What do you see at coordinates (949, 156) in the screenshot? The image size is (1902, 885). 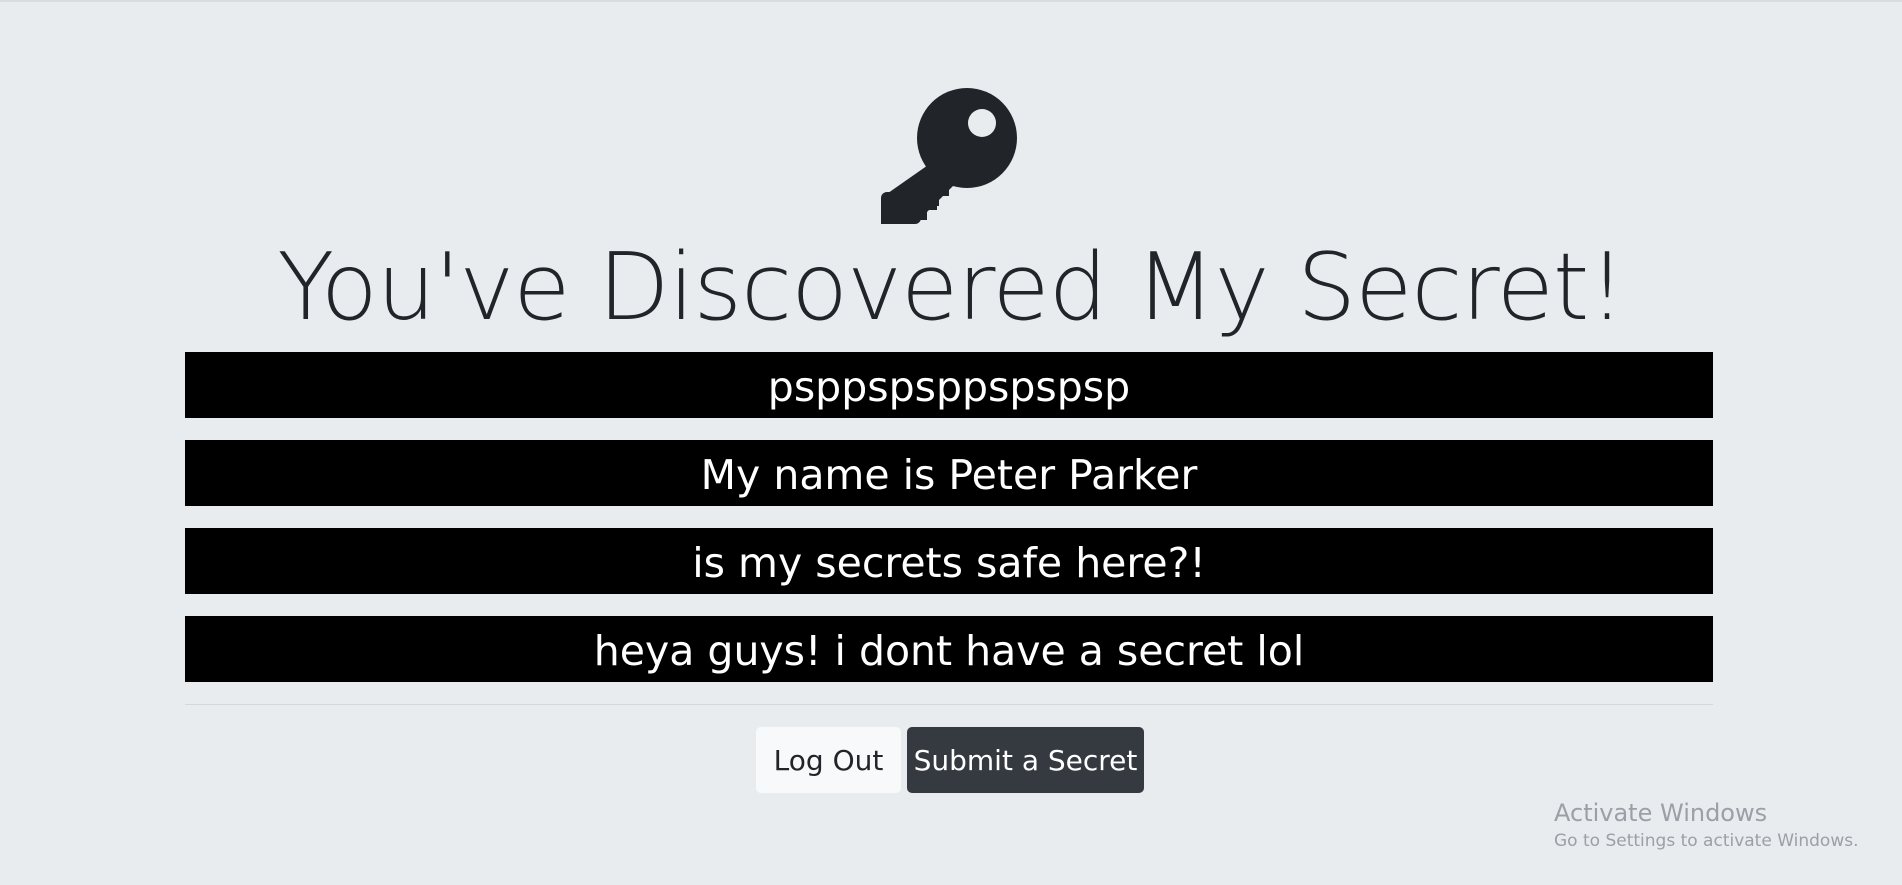 I see `key-icon` at bounding box center [949, 156].